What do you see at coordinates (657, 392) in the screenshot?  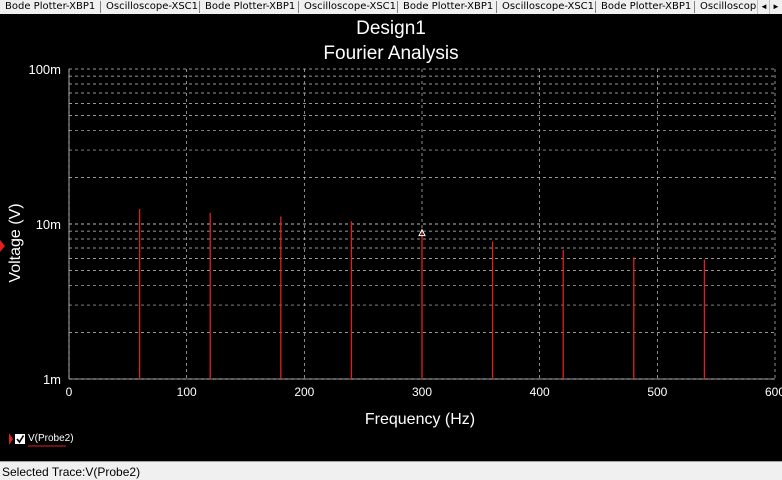 I see `x-tick-label: 500` at bounding box center [657, 392].